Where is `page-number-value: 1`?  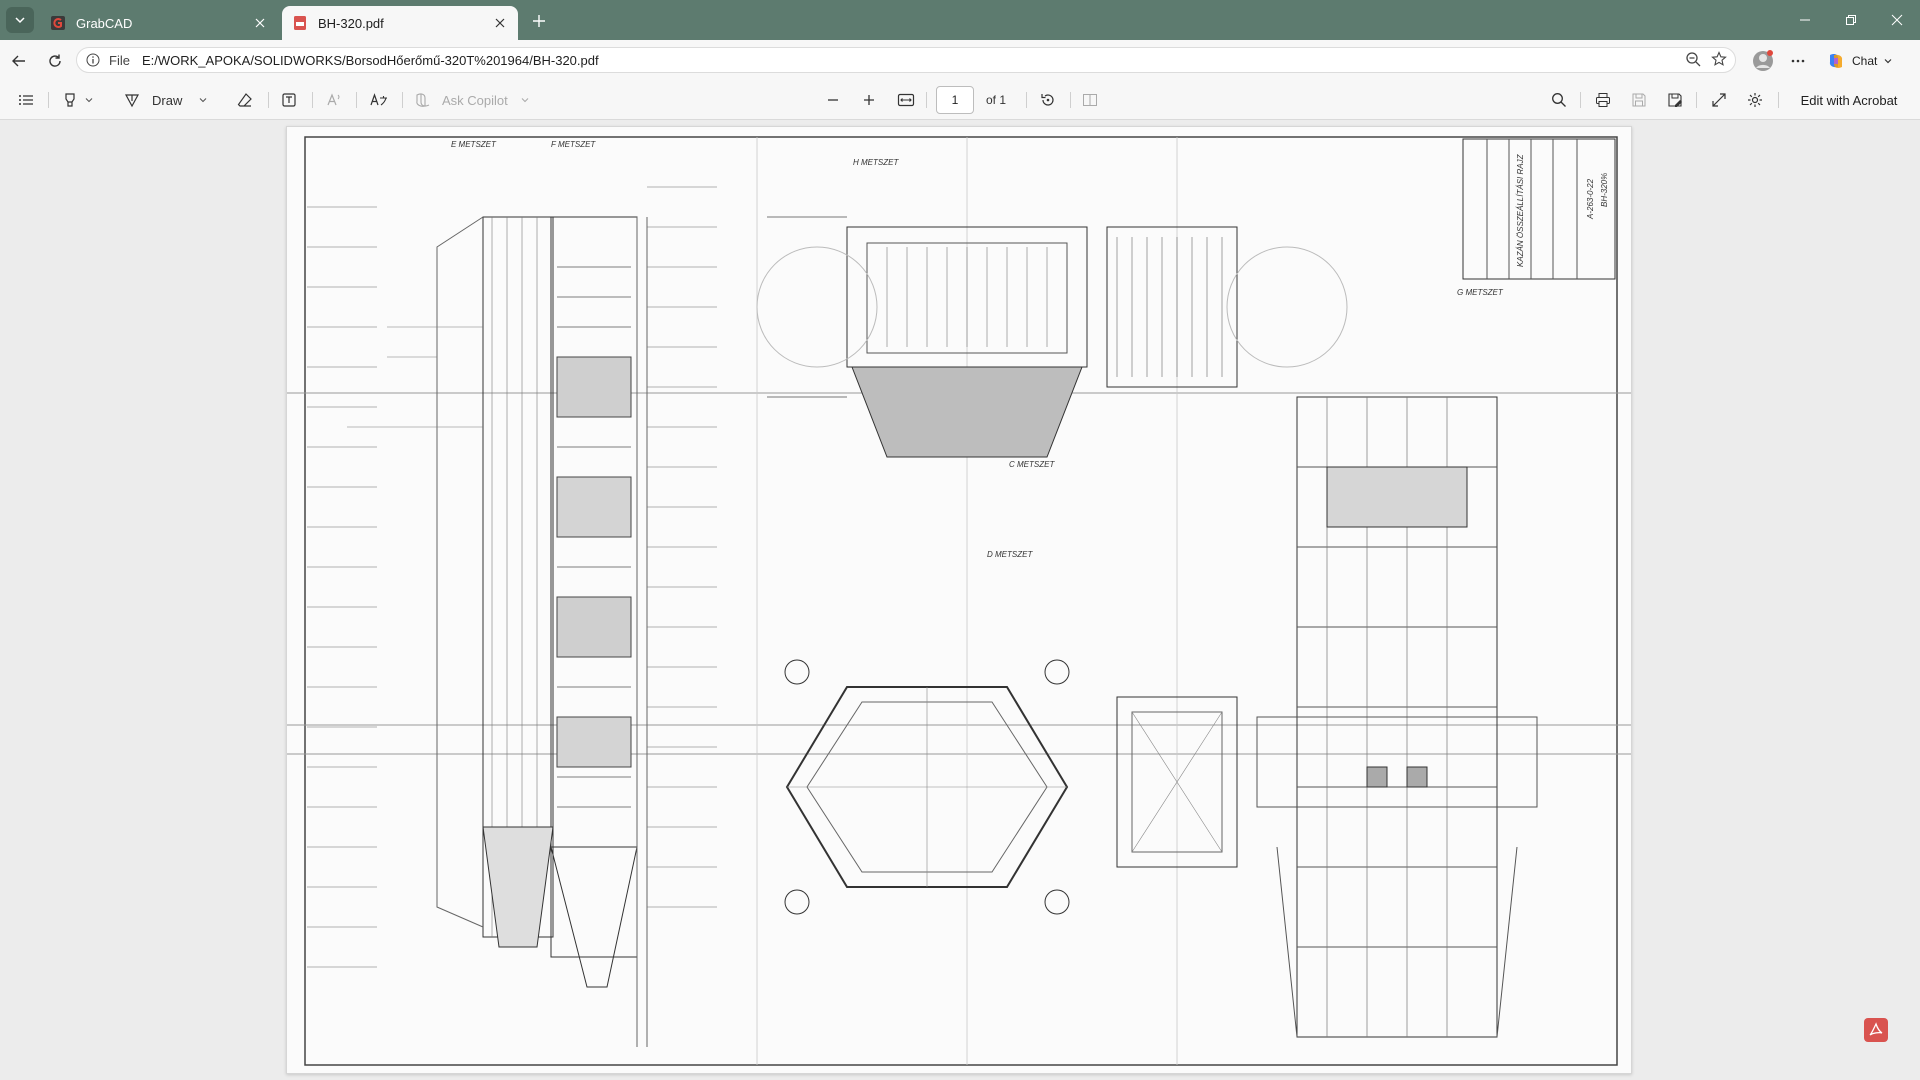 page-number-value: 1 is located at coordinates (955, 100).